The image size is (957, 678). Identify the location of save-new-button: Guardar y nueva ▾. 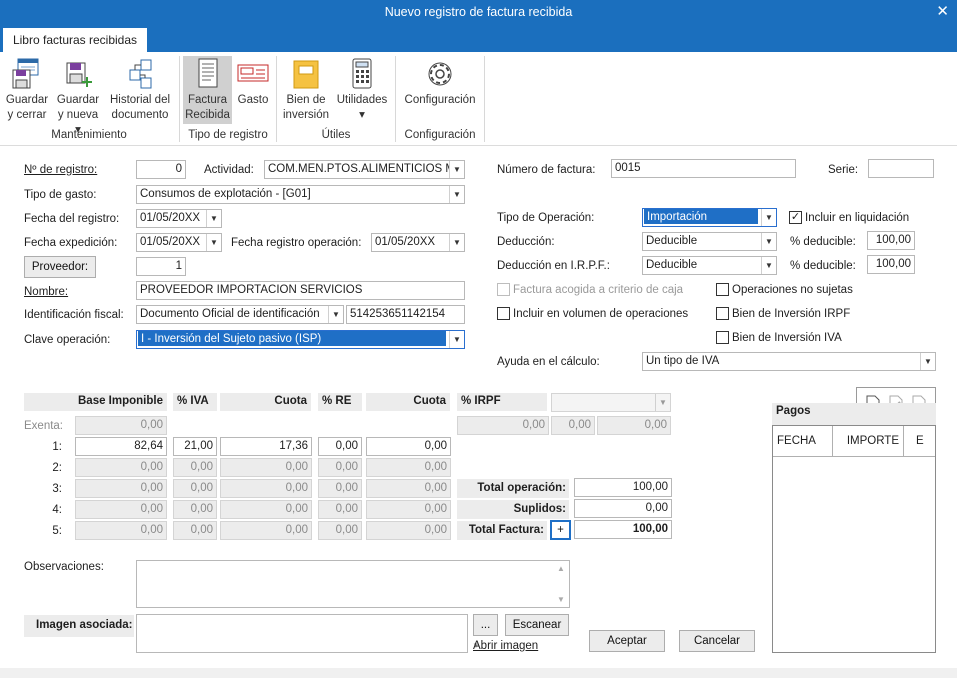
(78, 97).